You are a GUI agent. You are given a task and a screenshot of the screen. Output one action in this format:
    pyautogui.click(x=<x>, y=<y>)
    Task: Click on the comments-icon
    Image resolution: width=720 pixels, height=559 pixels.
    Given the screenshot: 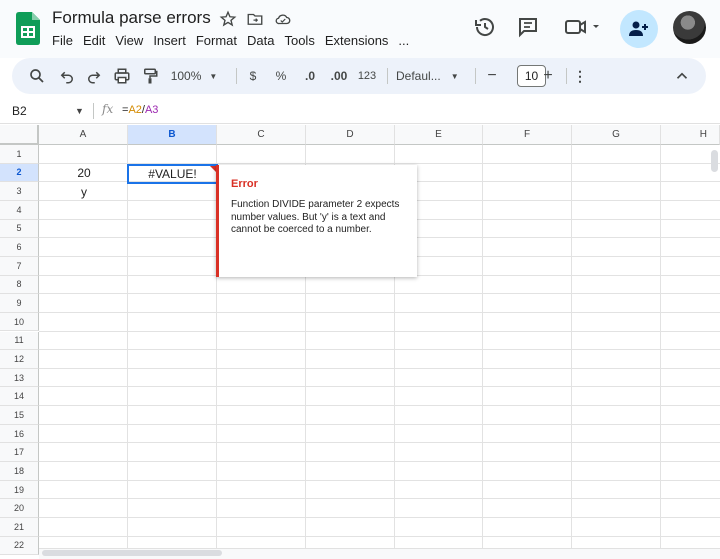 What is the action you would take?
    pyautogui.click(x=528, y=27)
    